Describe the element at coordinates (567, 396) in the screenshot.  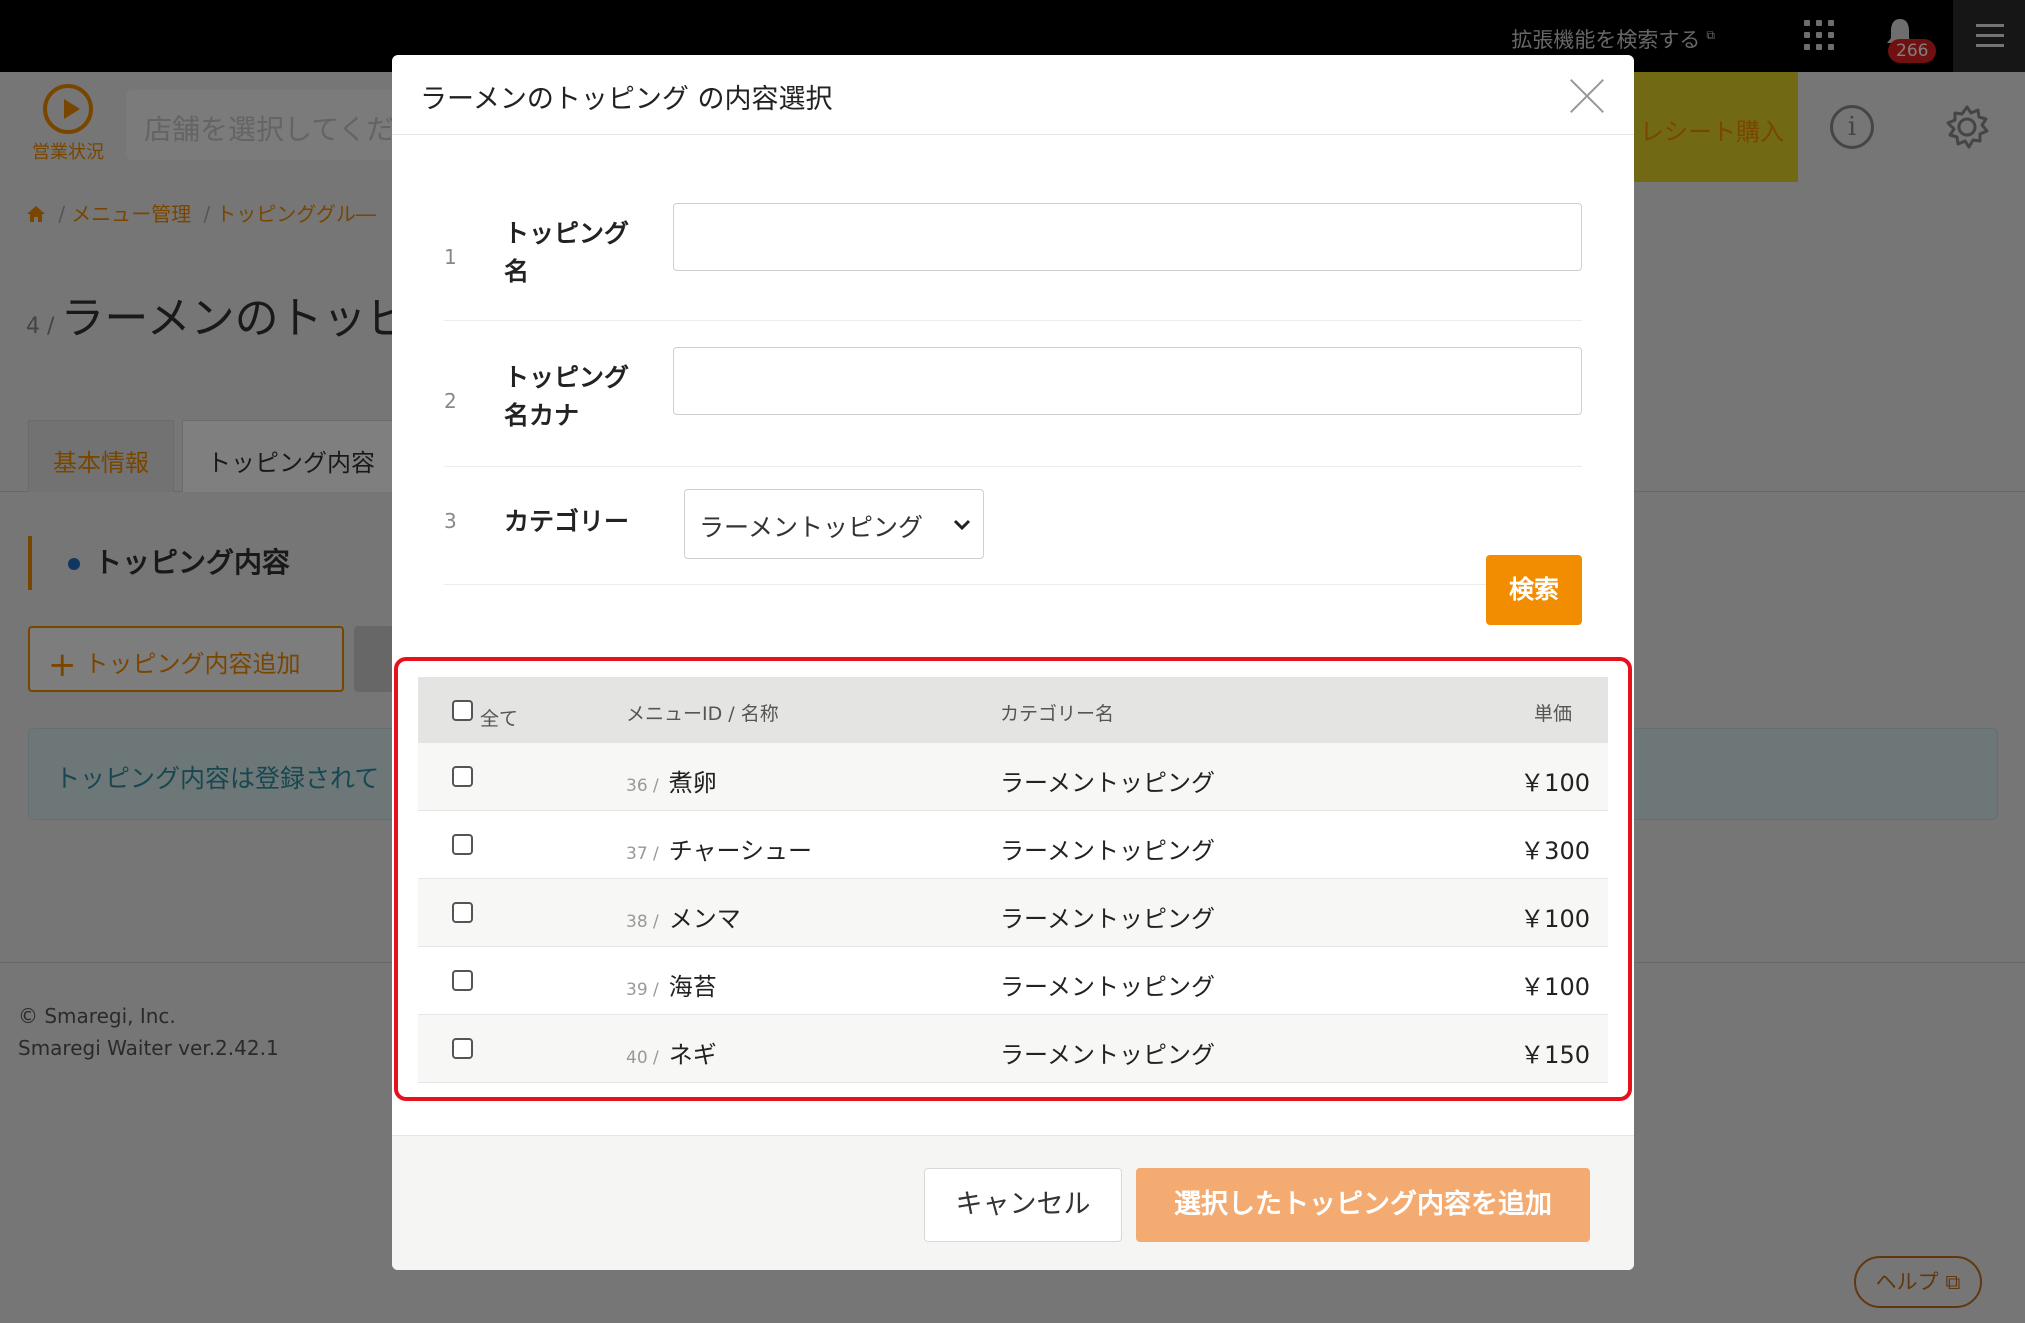
I see `field-label: トッピング 名カナ` at that location.